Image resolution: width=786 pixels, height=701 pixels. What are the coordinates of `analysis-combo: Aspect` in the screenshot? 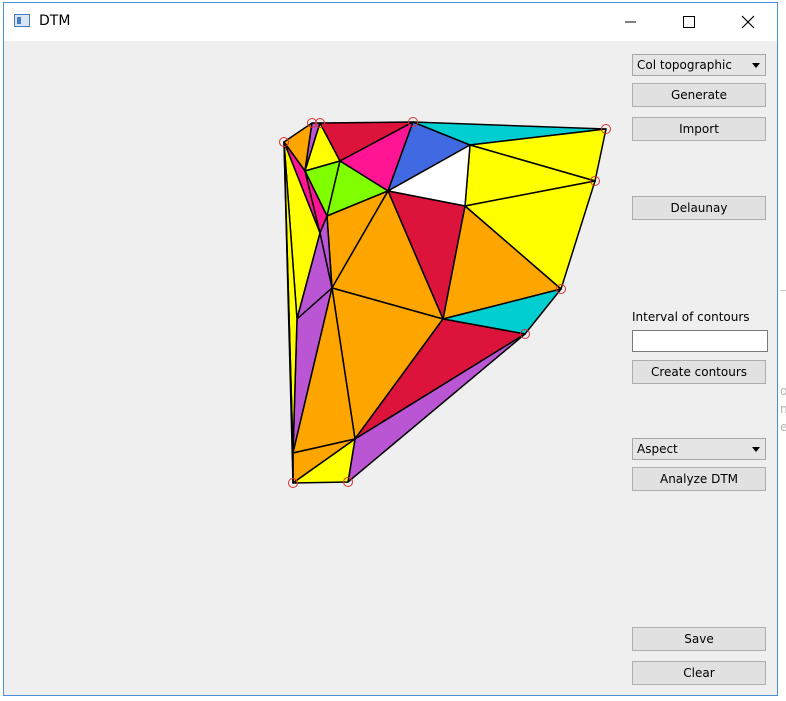 It's located at (699, 449).